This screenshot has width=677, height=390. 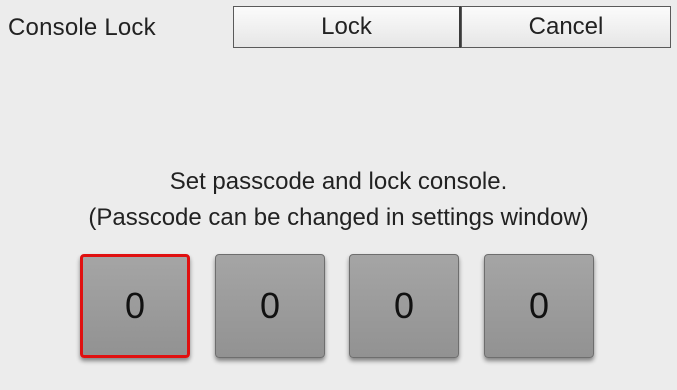 I want to click on cancel-button: Cancel, so click(x=566, y=27).